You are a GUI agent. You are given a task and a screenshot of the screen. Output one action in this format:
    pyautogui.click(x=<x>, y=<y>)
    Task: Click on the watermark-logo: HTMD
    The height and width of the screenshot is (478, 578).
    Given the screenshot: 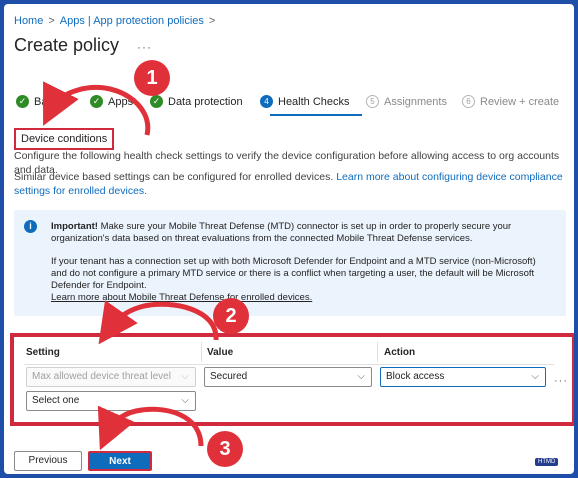 What is the action you would take?
    pyautogui.click(x=547, y=462)
    